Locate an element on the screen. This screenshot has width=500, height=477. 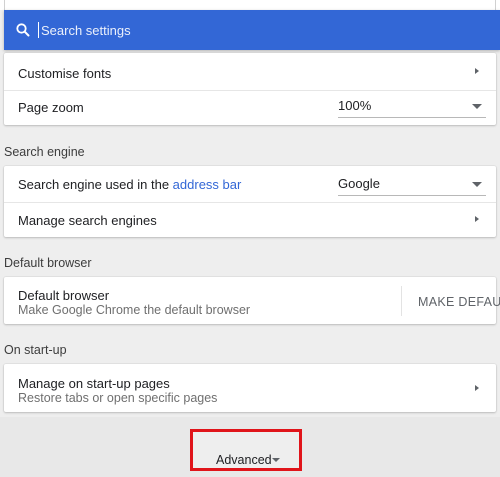
address-bar-link: address bar is located at coordinates (207, 184).